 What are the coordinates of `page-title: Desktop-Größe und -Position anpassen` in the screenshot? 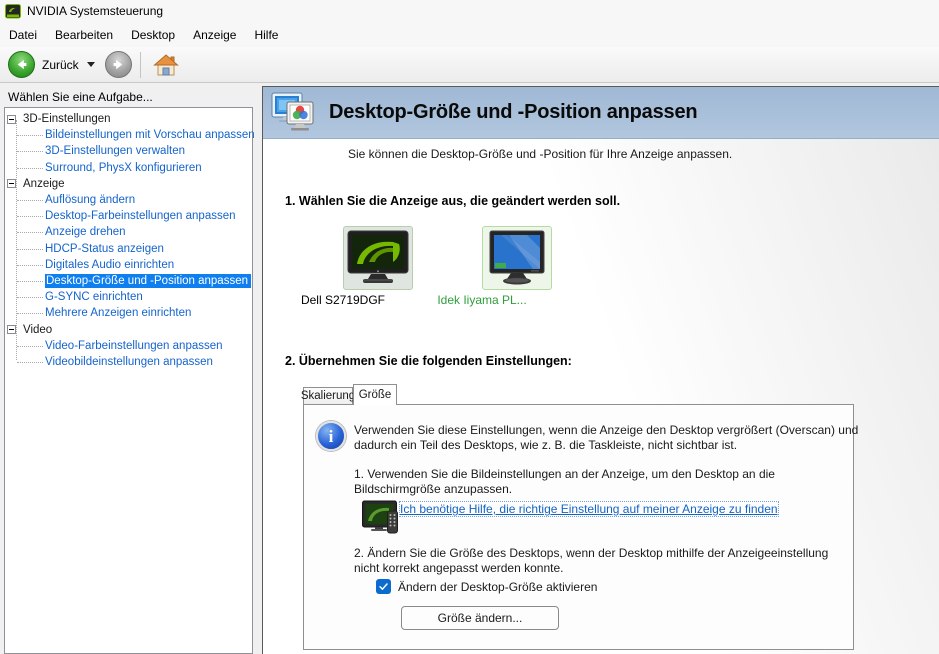 It's located at (513, 112).